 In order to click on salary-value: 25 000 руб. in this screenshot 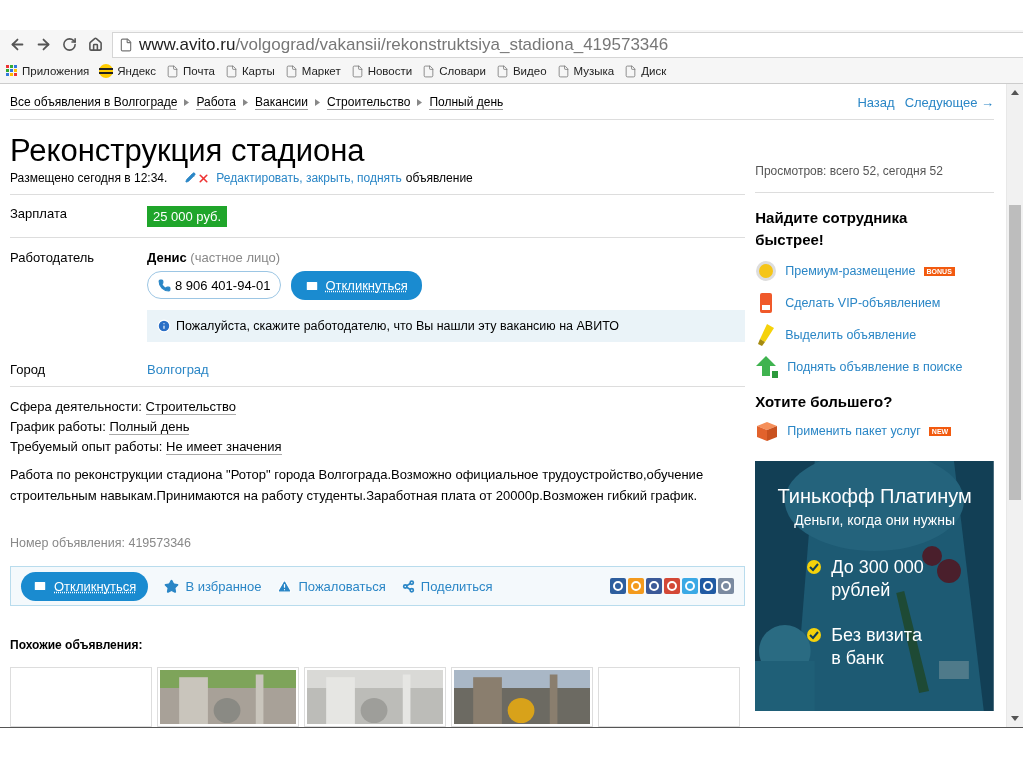, I will do `click(187, 216)`.